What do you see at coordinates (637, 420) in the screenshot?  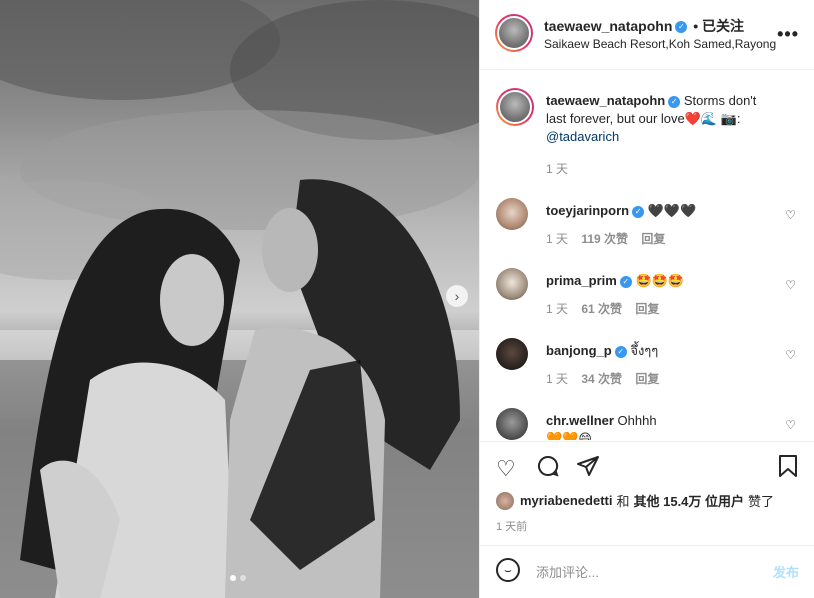 I see `comment-text: Ohhhh` at bounding box center [637, 420].